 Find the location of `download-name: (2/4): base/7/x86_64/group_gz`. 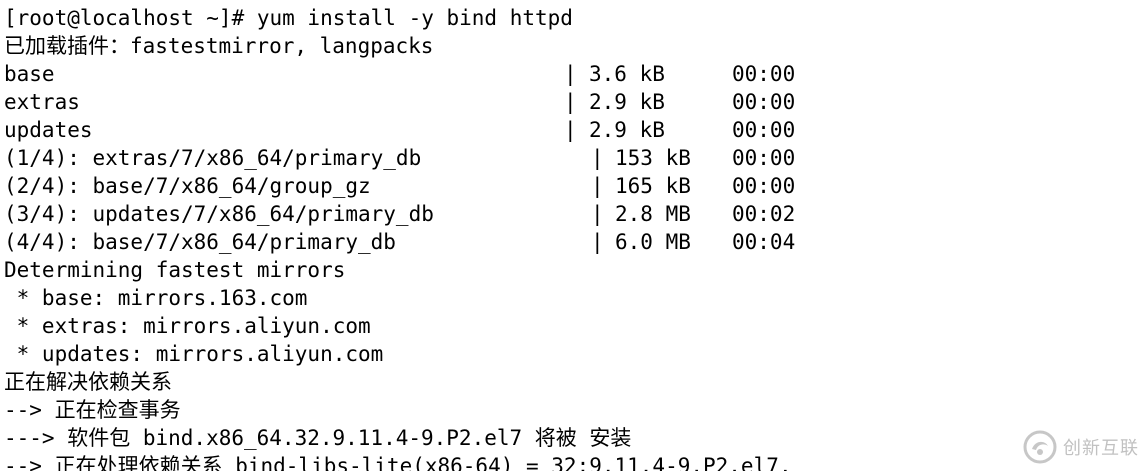

download-name: (2/4): base/7/x86_64/group_gz is located at coordinates (187, 186).